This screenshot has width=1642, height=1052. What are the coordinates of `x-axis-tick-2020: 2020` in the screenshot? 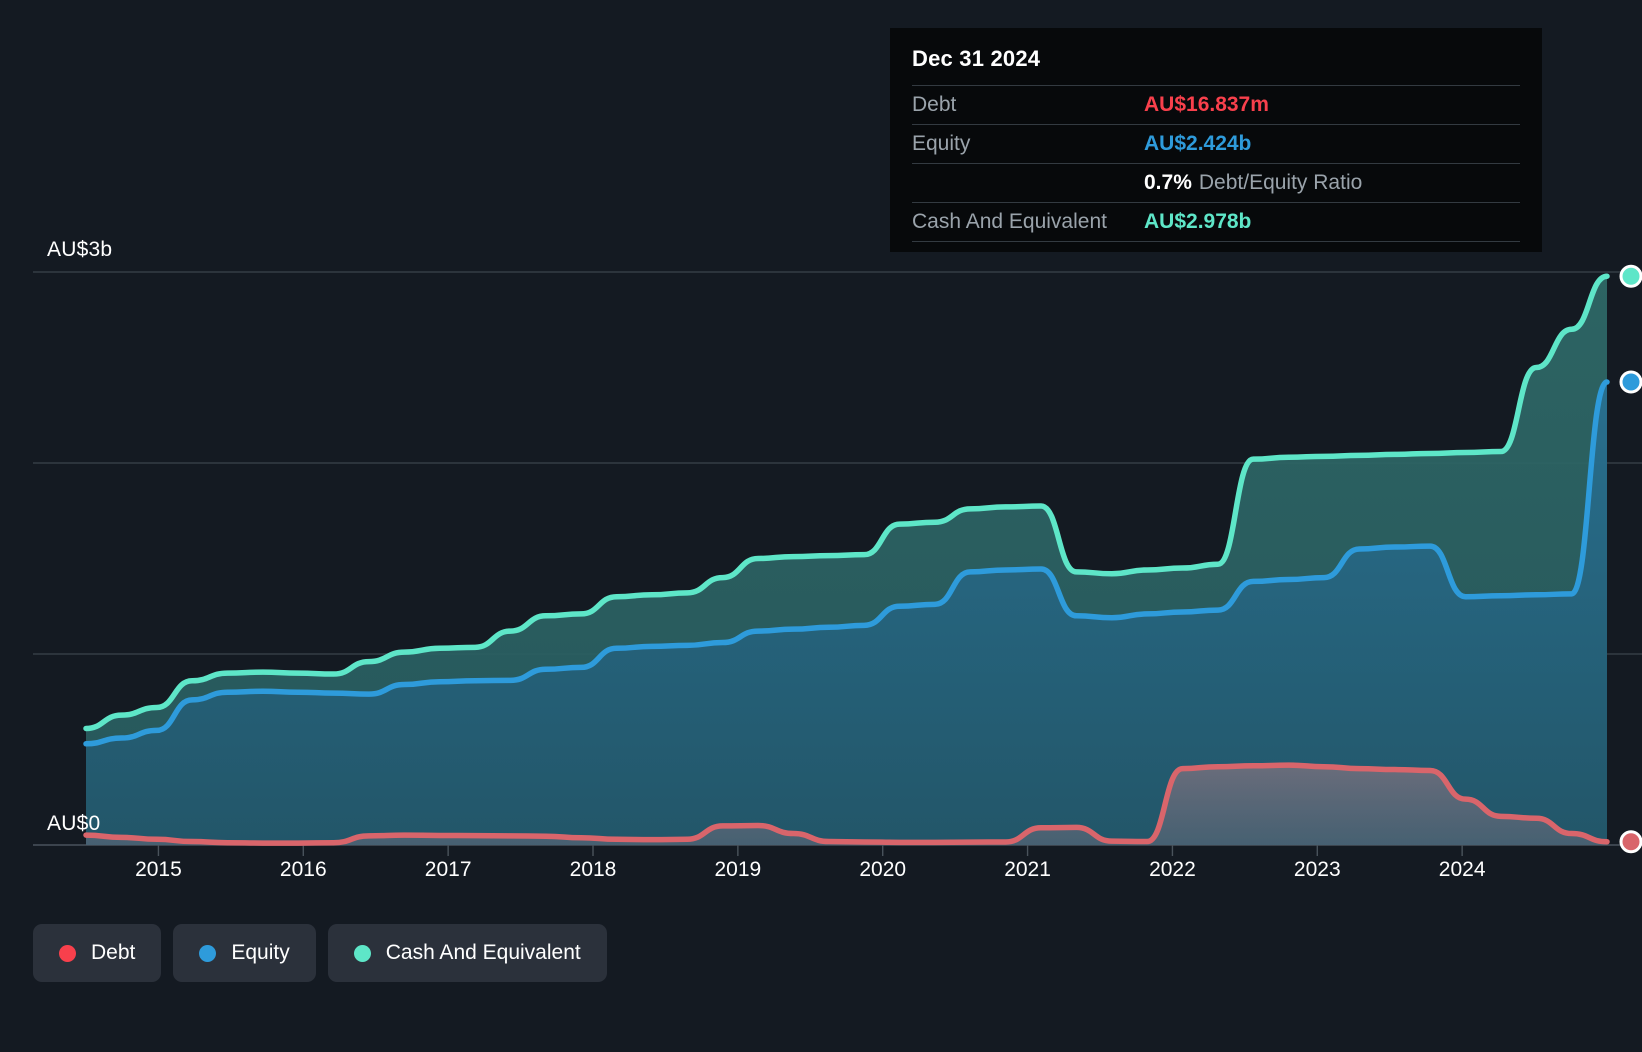 It's located at (883, 869).